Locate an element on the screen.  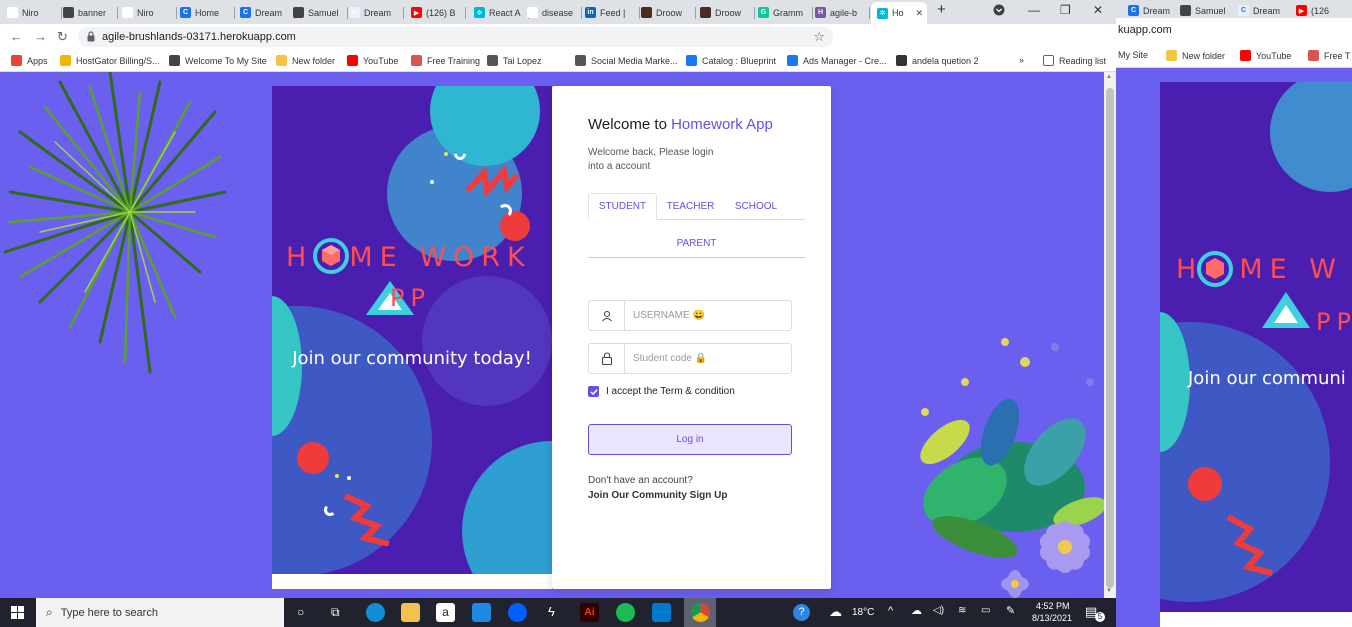
signup-link: Join Our Community Sign Up is located at coordinates (657, 495).